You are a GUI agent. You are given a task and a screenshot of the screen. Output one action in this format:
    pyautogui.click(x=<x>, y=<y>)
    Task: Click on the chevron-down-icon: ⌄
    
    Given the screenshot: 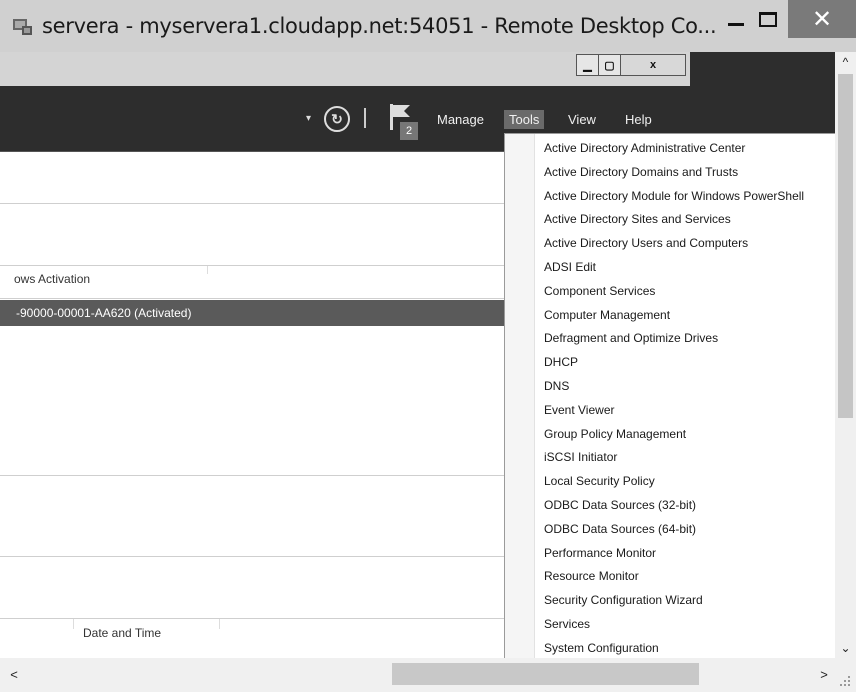 What is the action you would take?
    pyautogui.click(x=845, y=648)
    